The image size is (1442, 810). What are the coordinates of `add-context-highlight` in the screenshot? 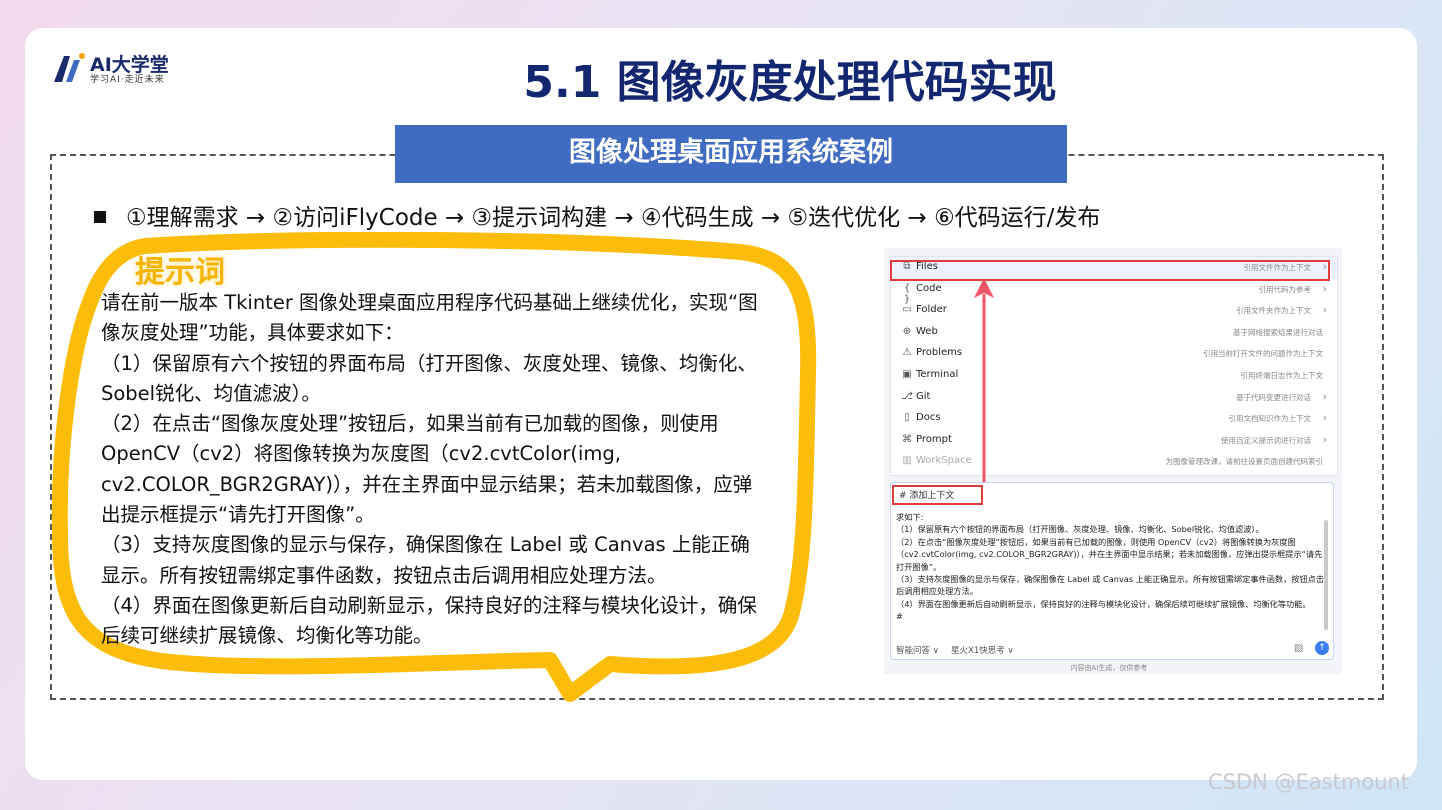 It's located at (937, 495).